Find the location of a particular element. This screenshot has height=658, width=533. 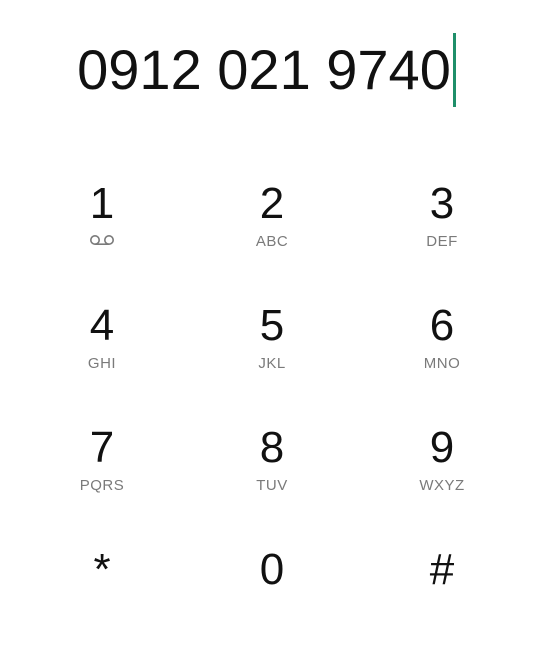

key-letters: PQRS is located at coordinates (102, 485).